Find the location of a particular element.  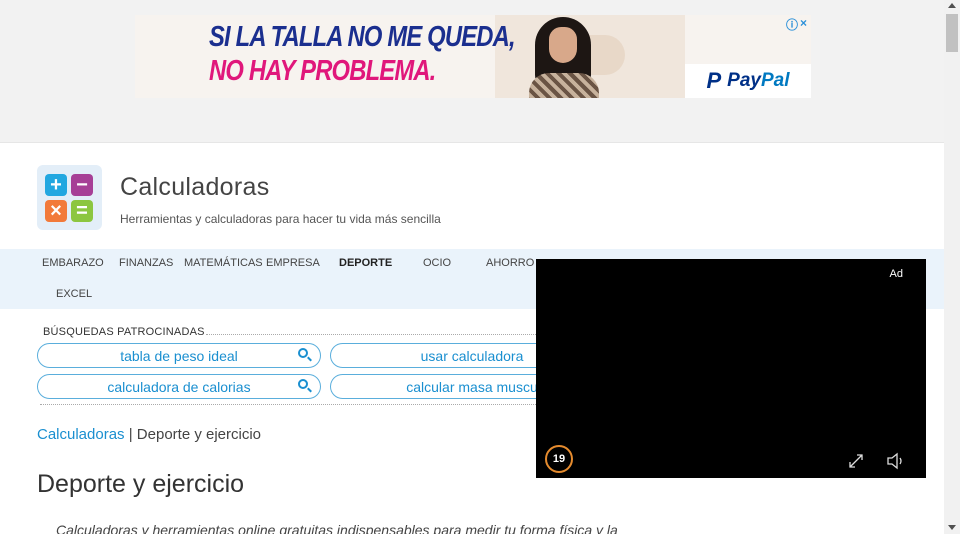

breadcrumb: Calculadoras | Deporte y ejercicio is located at coordinates (149, 434).